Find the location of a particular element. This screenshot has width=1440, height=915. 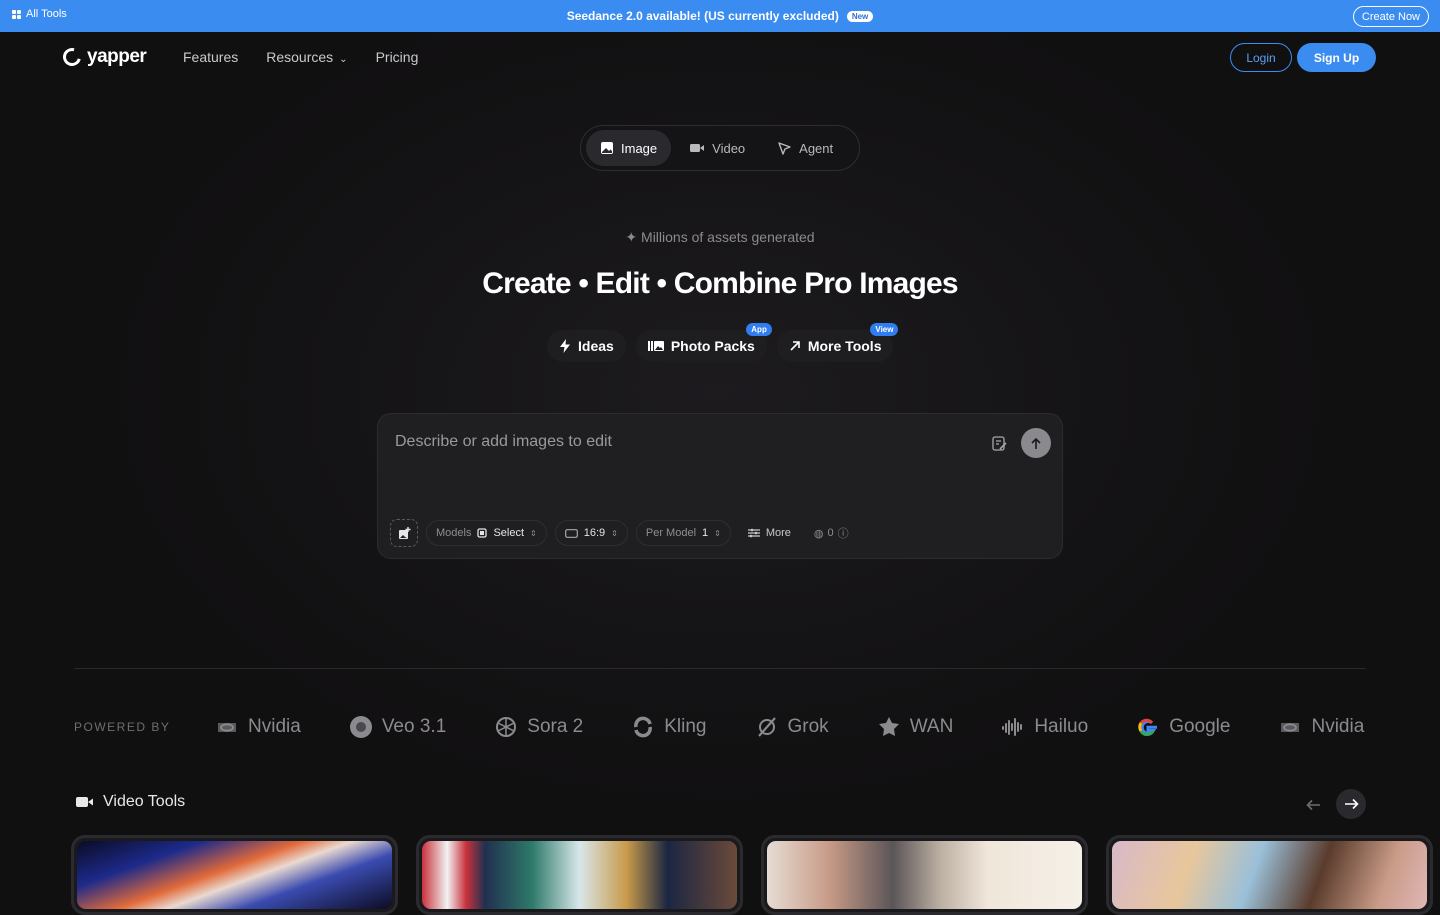

nav-link-resources: Resources ⌄ is located at coordinates (306, 57).